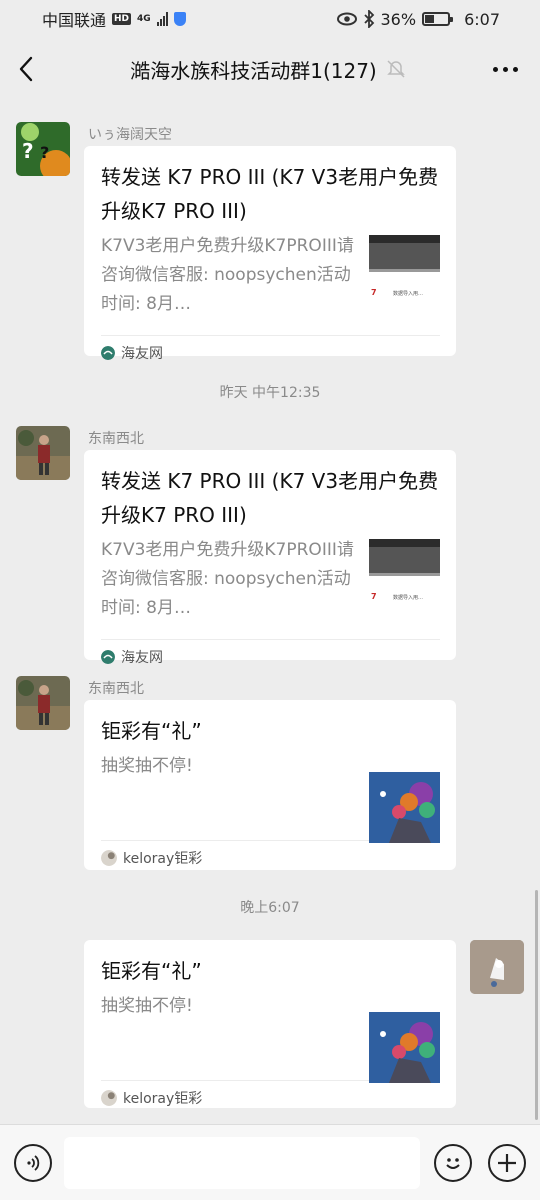  I want to click on emoji-button, so click(453, 1162).